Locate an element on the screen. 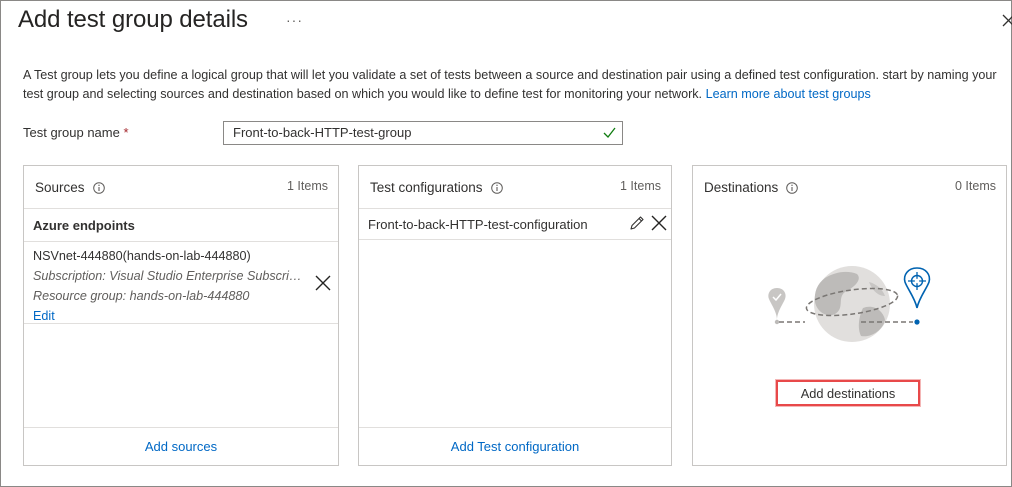  test-group-name-label: Test group name * is located at coordinates (76, 132).